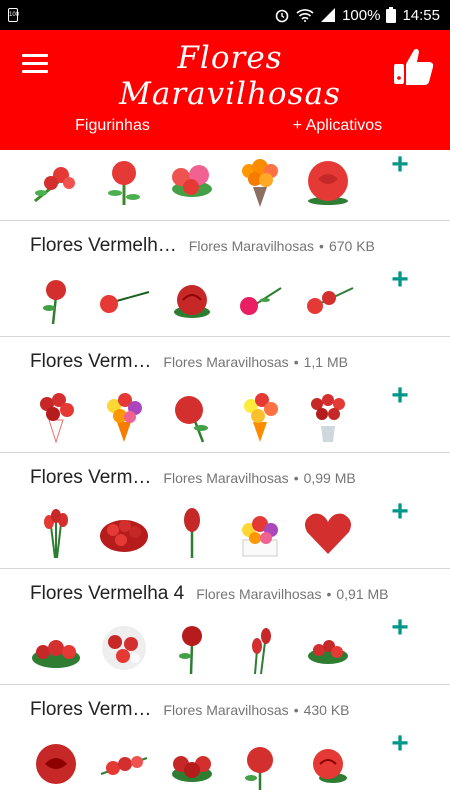  Describe the element at coordinates (328, 533) in the screenshot. I see `heart-roses-sticker` at that location.